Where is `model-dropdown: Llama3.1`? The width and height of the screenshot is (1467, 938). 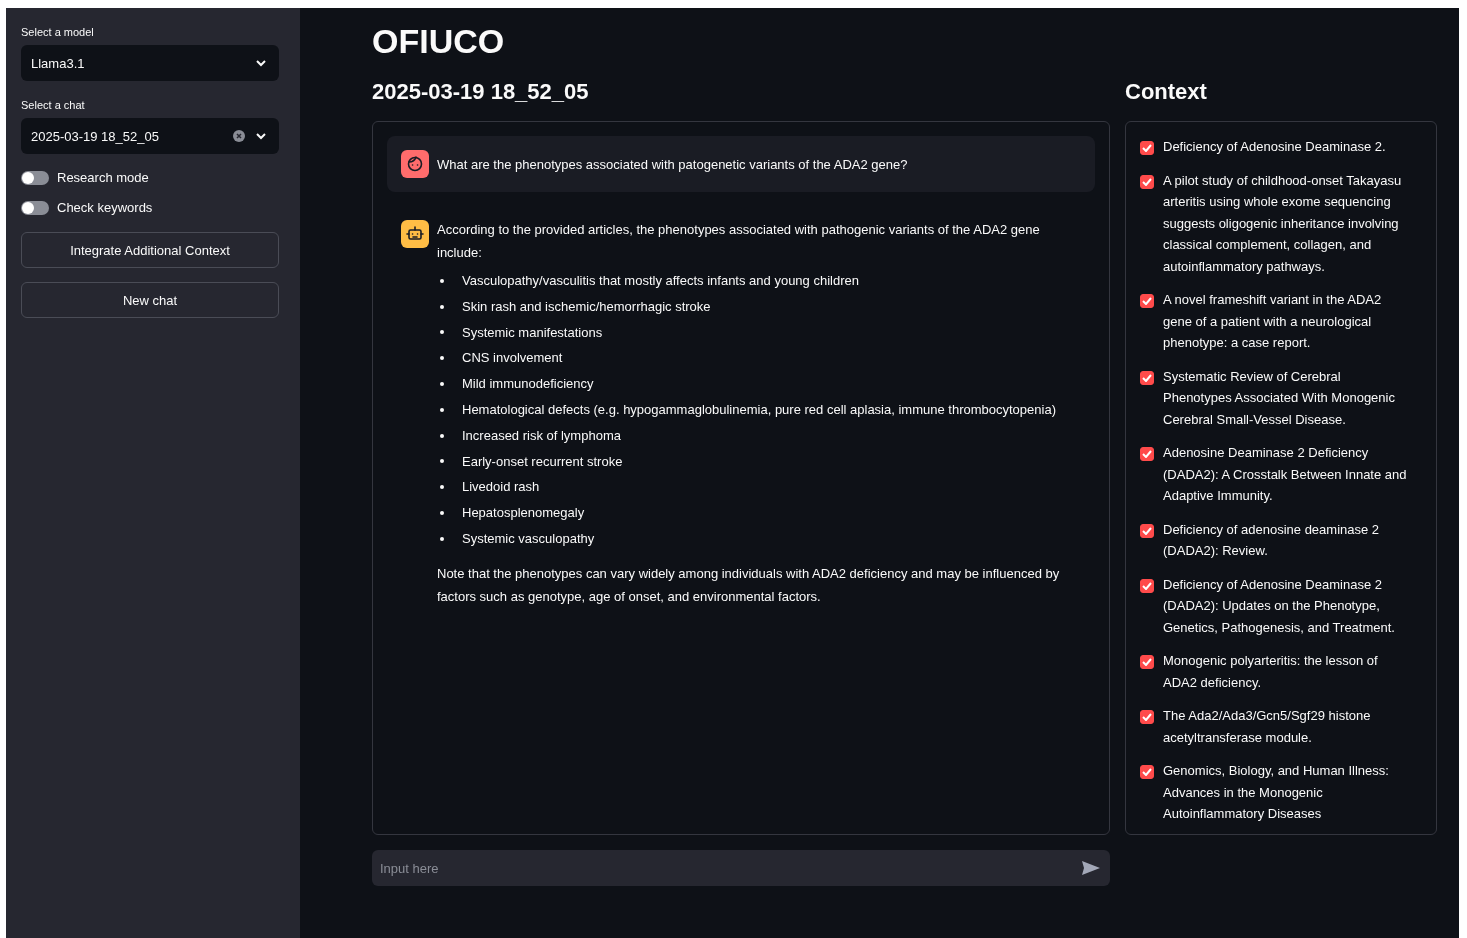 model-dropdown: Llama3.1 is located at coordinates (150, 63).